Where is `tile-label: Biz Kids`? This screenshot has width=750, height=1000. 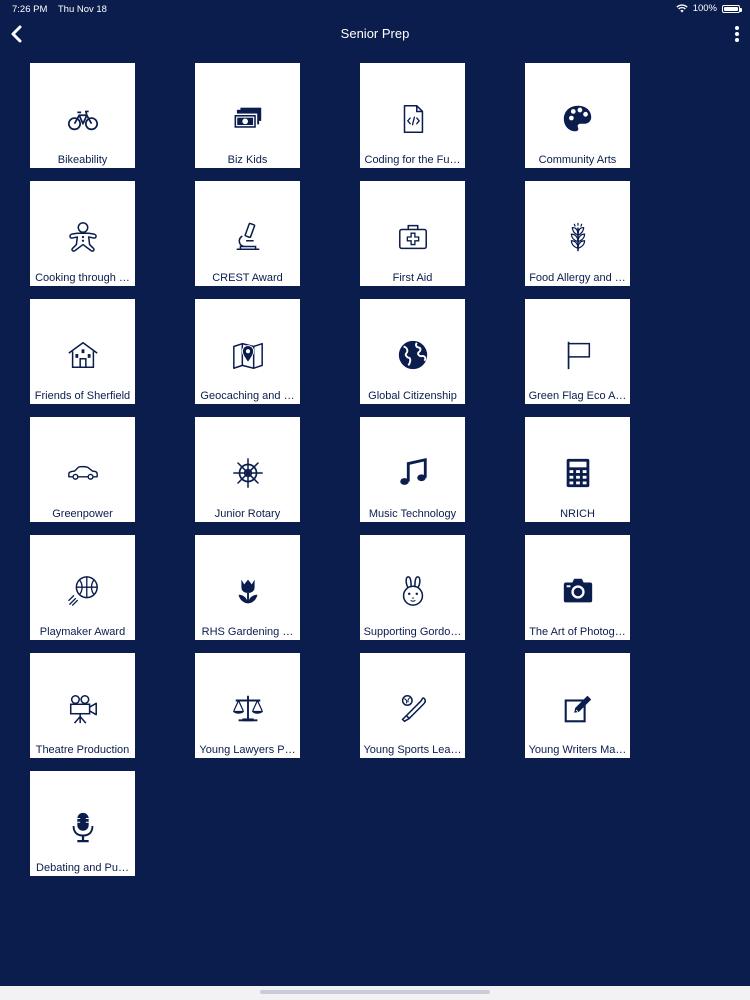 tile-label: Biz Kids is located at coordinates (247, 160).